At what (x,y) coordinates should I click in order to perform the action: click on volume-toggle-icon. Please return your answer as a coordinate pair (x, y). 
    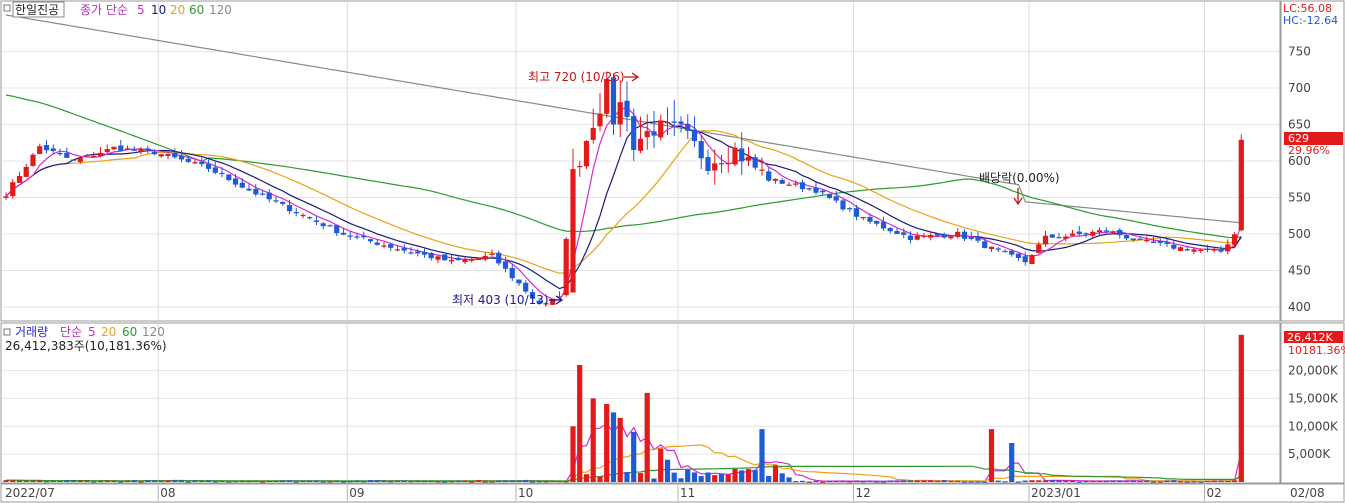
    Looking at the image, I should click on (7, 332).